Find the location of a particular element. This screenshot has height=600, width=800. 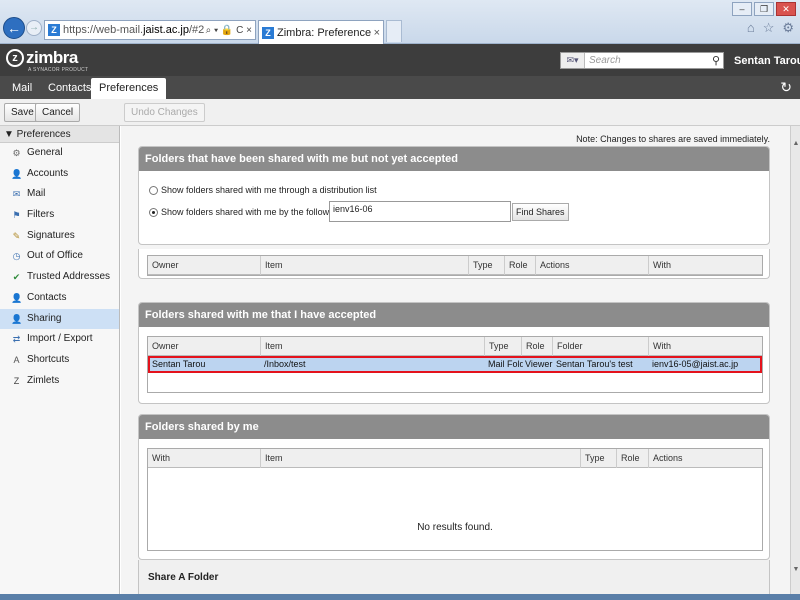

window-controls: – ❐ ✕ is located at coordinates (764, 9).